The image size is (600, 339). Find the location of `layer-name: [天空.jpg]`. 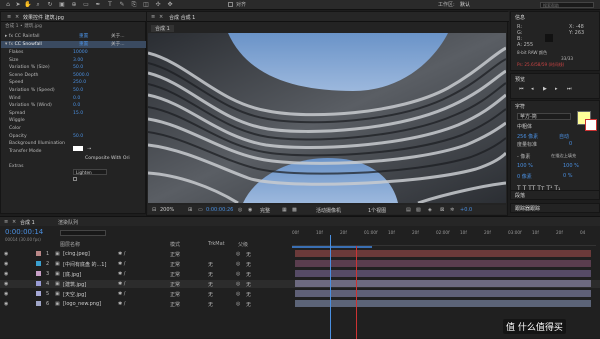

layer-name: [天空.jpg] is located at coordinates (74, 294).